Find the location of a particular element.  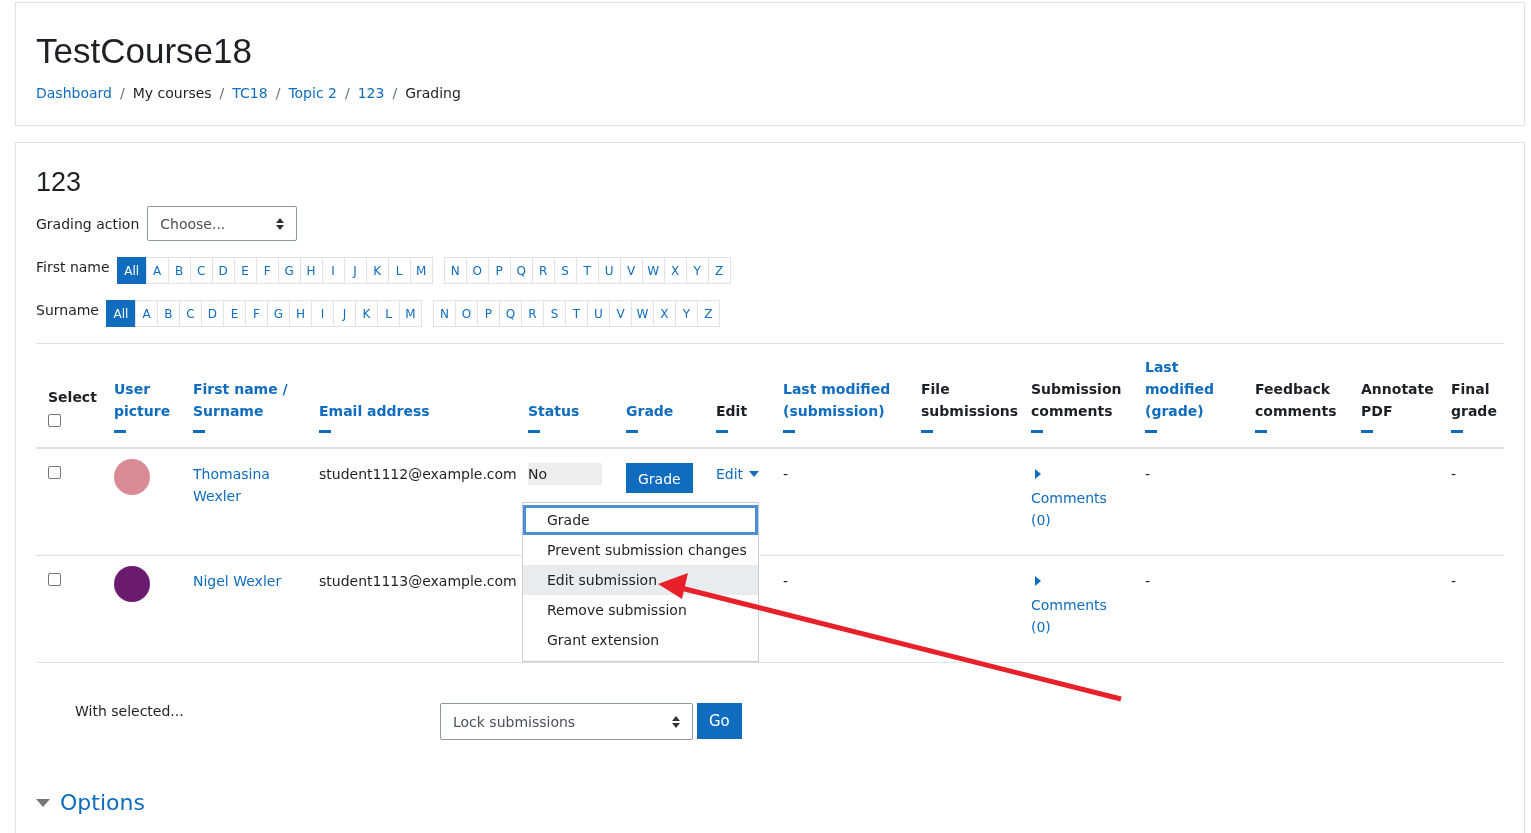

email-text: student1112@example.com is located at coordinates (418, 474).